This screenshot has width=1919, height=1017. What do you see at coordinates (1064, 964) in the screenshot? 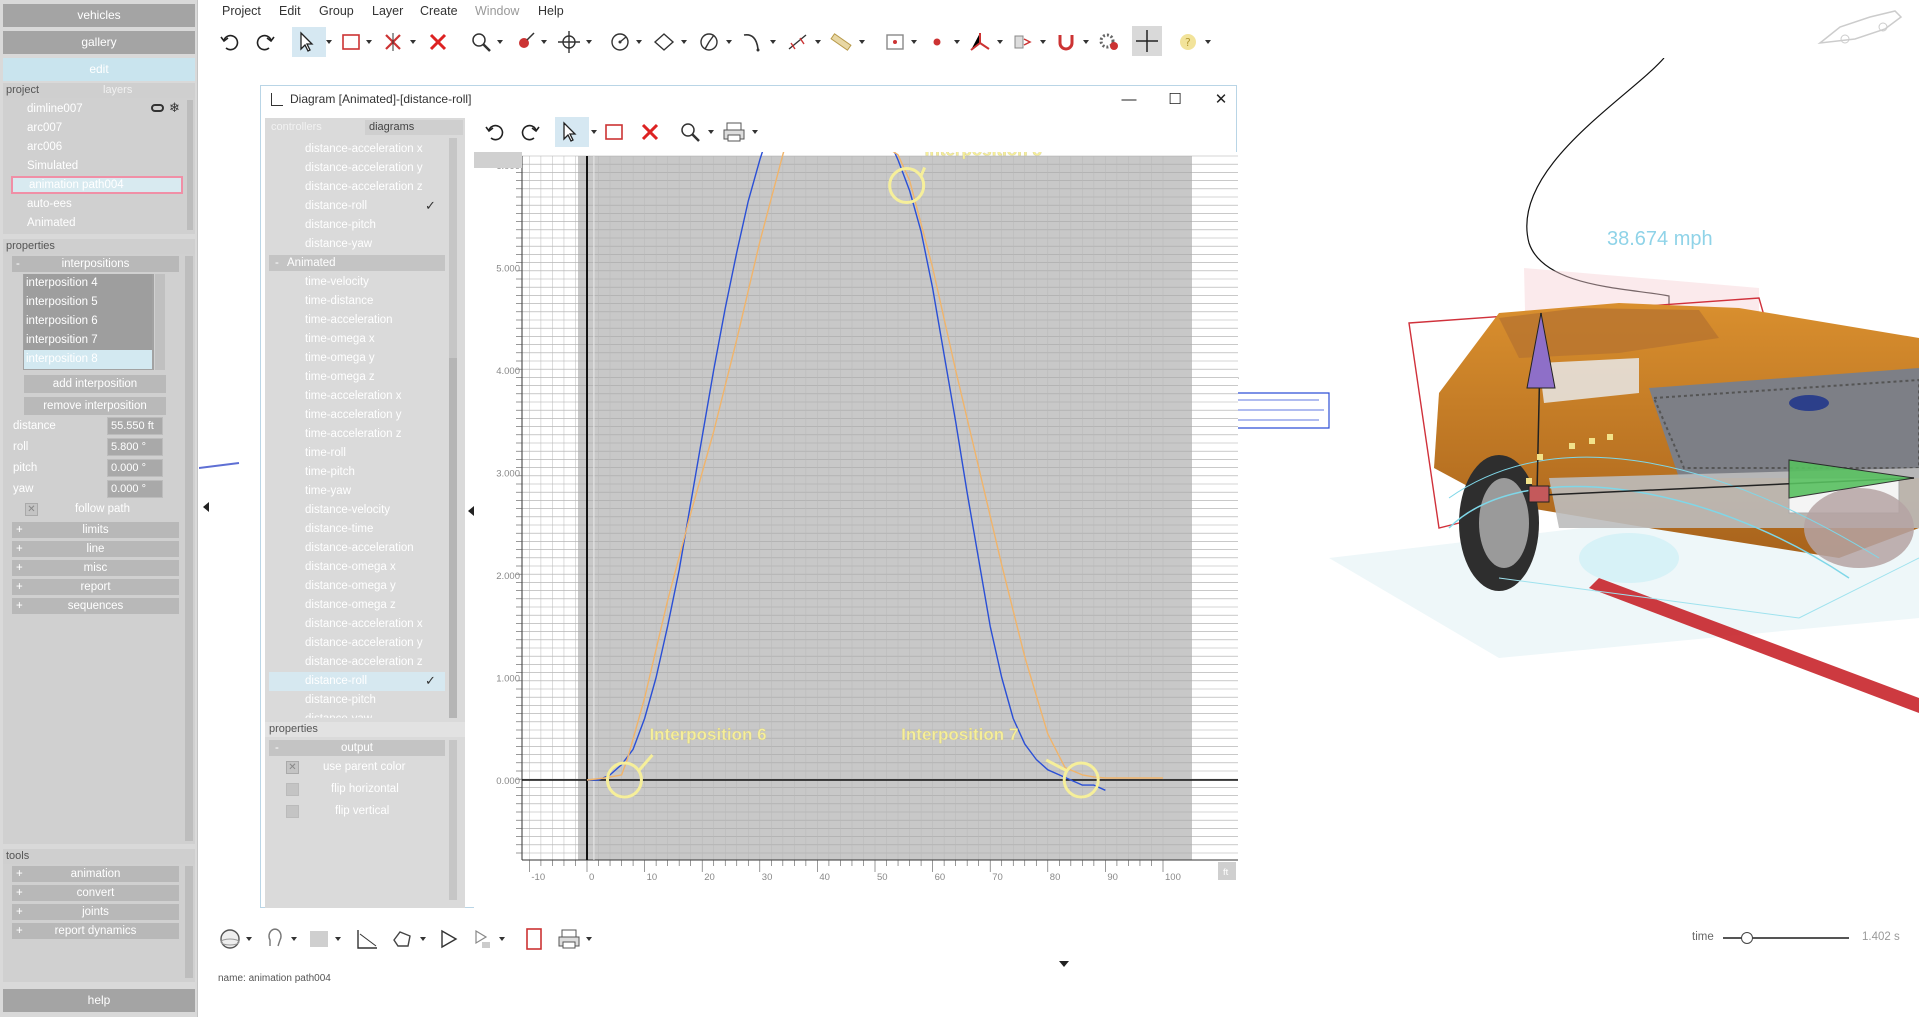
I see `expand-panel-icon` at bounding box center [1064, 964].